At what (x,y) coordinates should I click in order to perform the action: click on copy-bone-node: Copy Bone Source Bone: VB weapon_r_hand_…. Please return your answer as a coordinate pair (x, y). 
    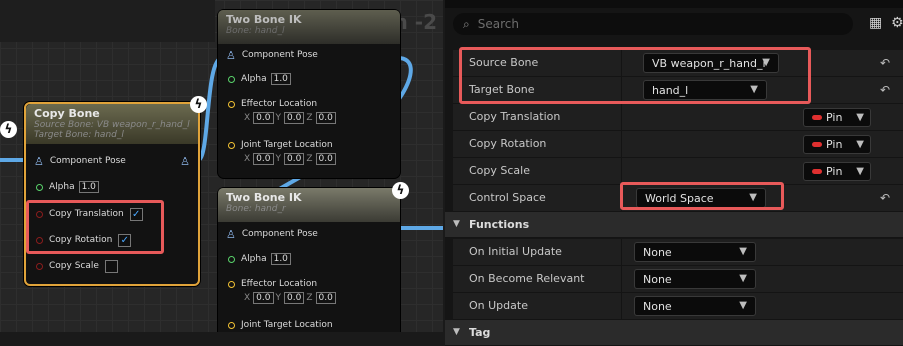
    Looking at the image, I should click on (112, 194).